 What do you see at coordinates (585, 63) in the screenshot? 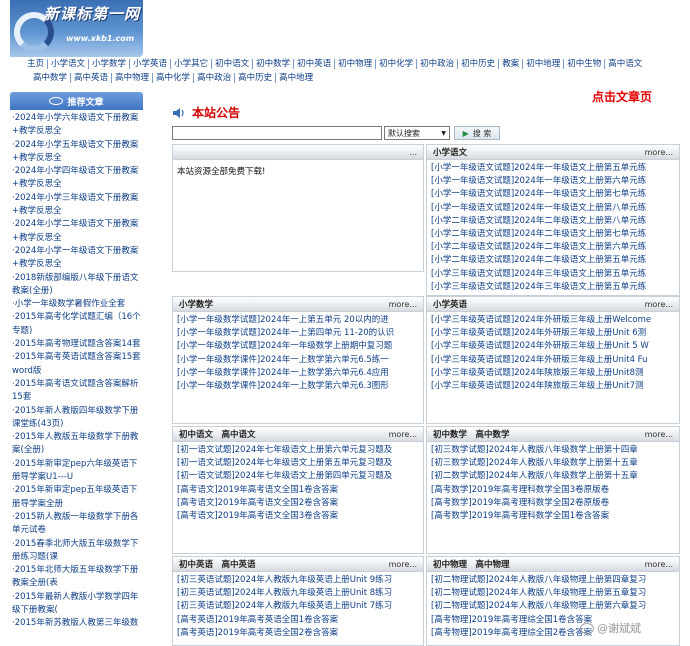
I see `nav-link: 初中生物` at bounding box center [585, 63].